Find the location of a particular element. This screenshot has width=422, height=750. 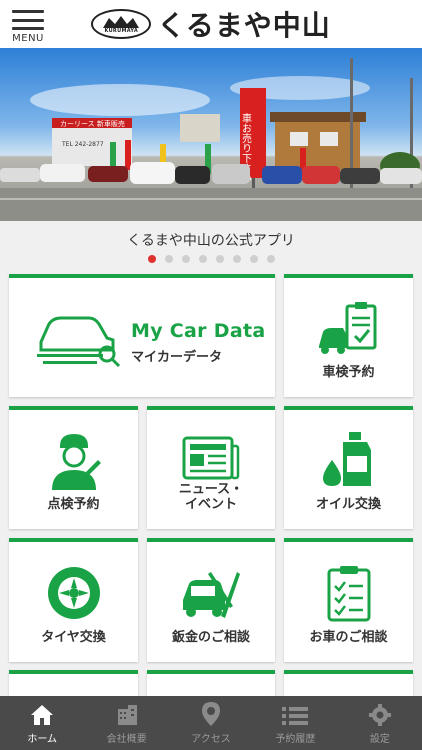

news-events-tile: ニュース・ イベント is located at coordinates (211, 467).